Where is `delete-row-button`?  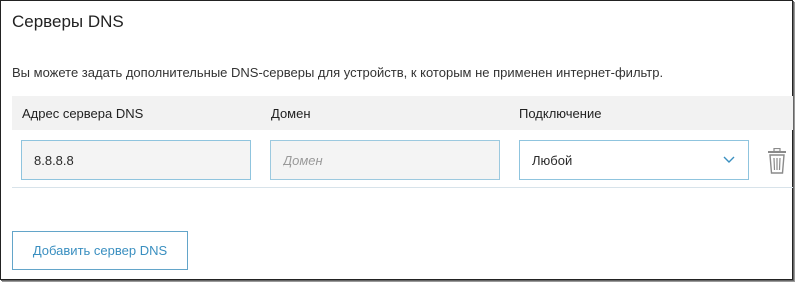
delete-row-button is located at coordinates (777, 160).